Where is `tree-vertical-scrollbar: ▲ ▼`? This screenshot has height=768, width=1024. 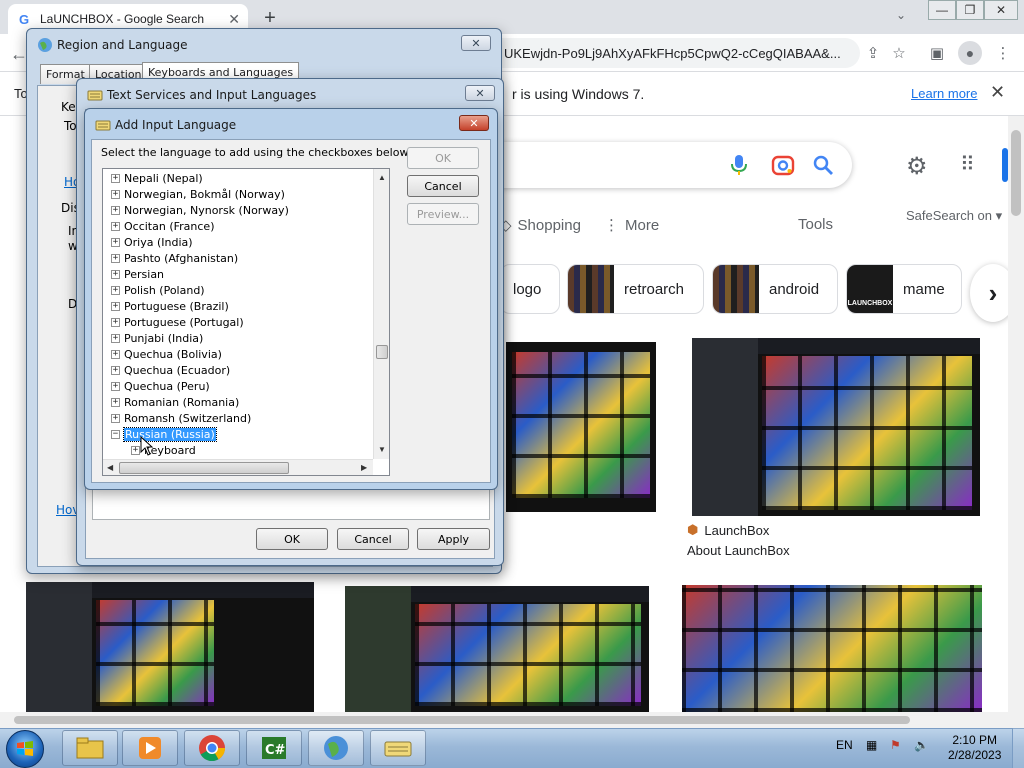 tree-vertical-scrollbar: ▲ ▼ is located at coordinates (381, 314).